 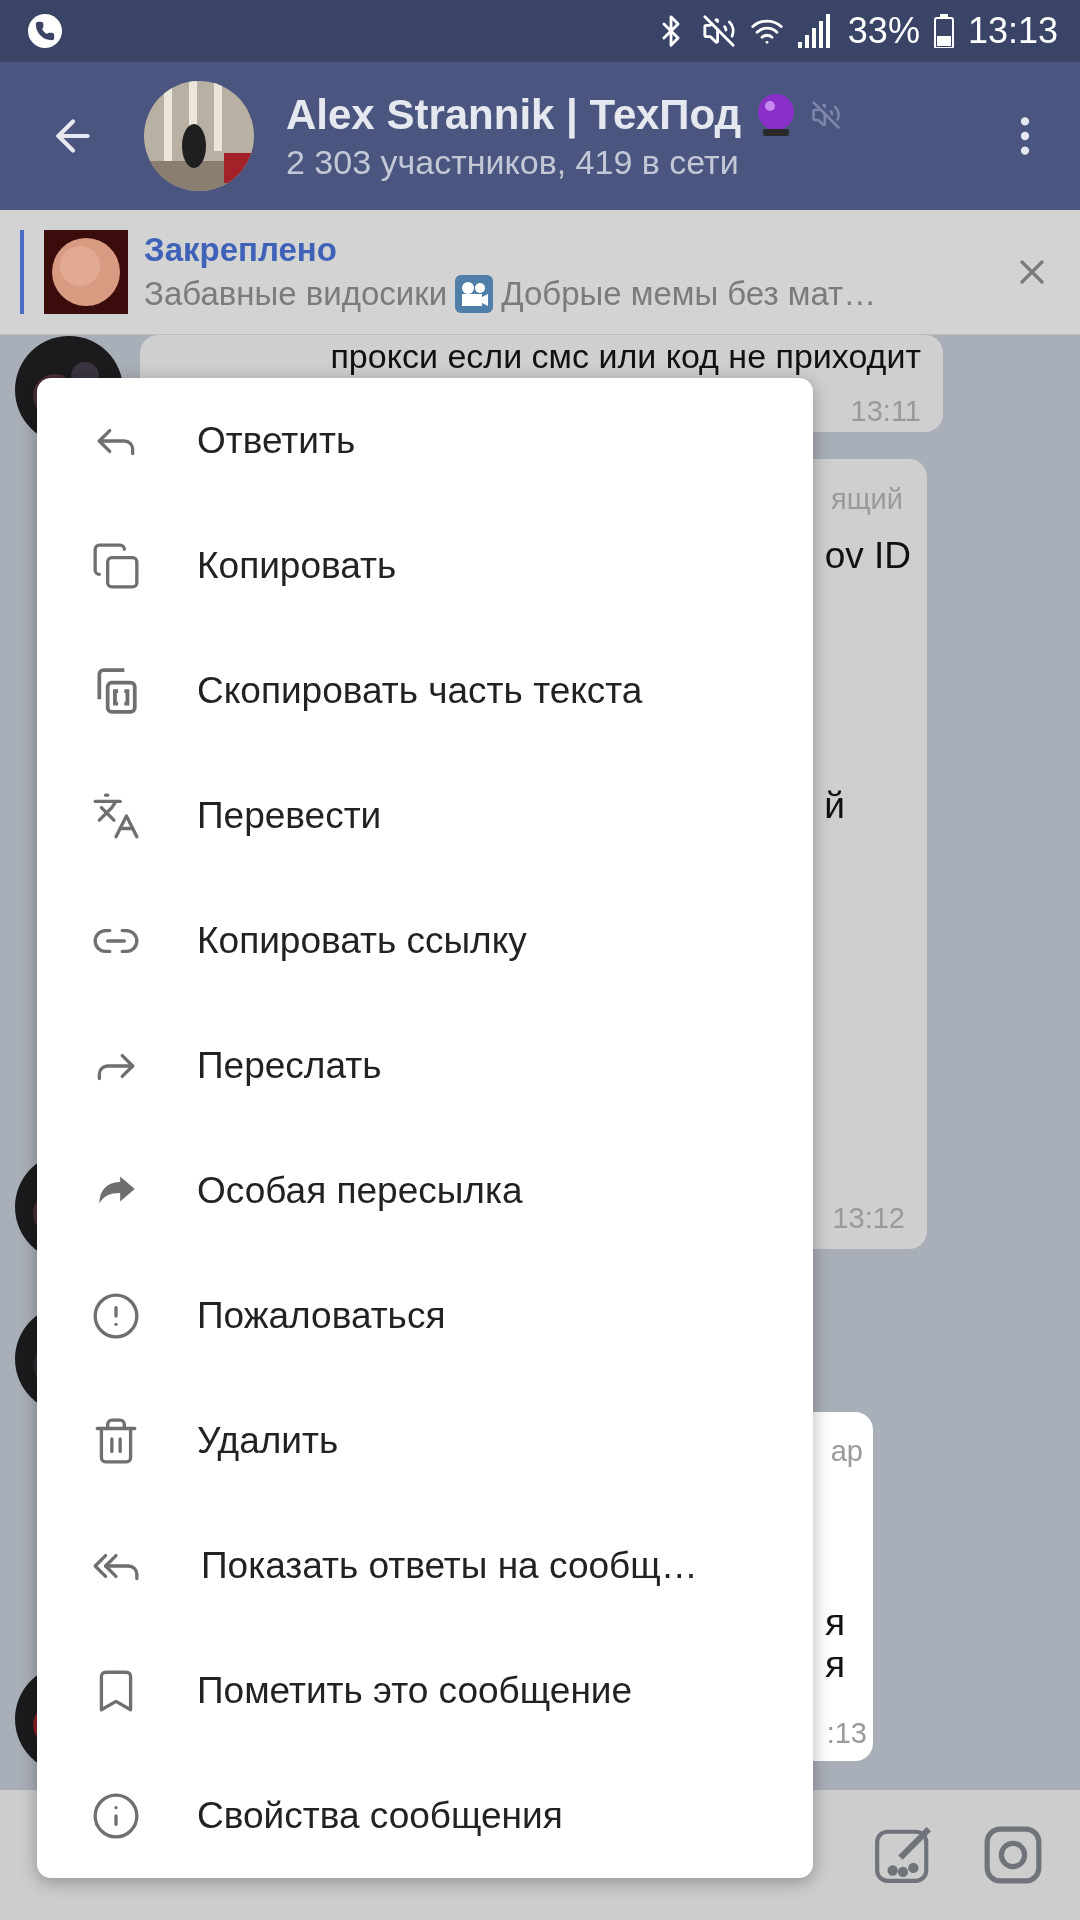 What do you see at coordinates (425, 1190) in the screenshot?
I see `menu-item: Особая пересылка` at bounding box center [425, 1190].